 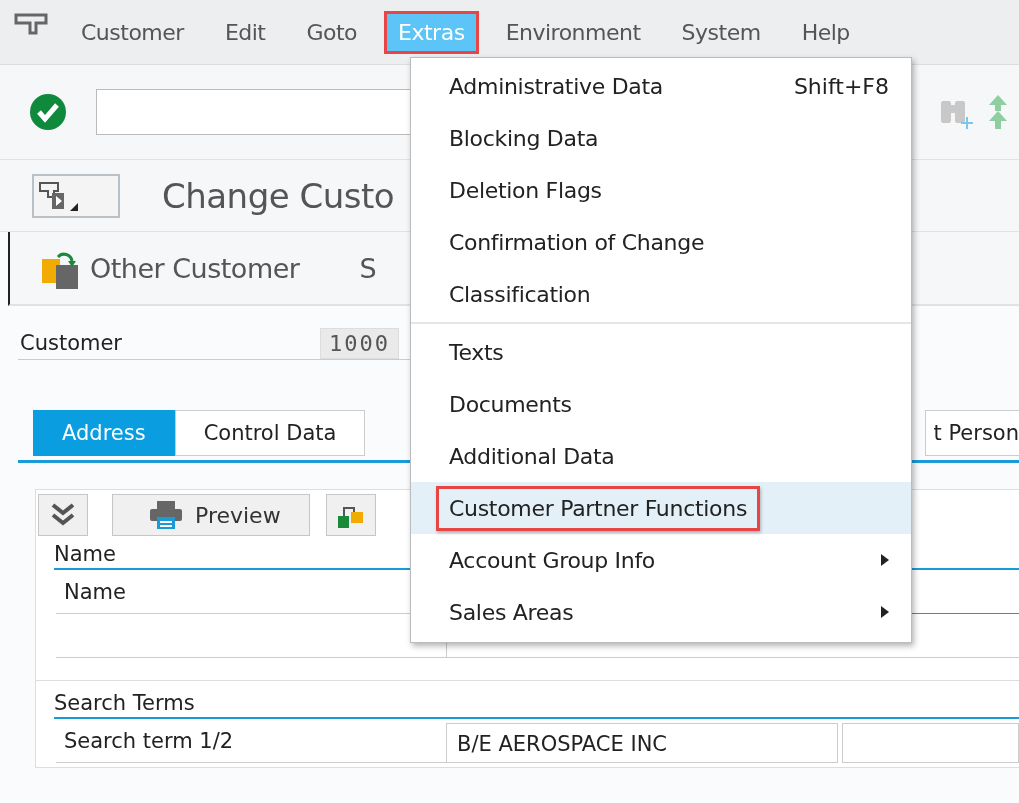 What do you see at coordinates (270, 433) in the screenshot?
I see `tab: Control Data` at bounding box center [270, 433].